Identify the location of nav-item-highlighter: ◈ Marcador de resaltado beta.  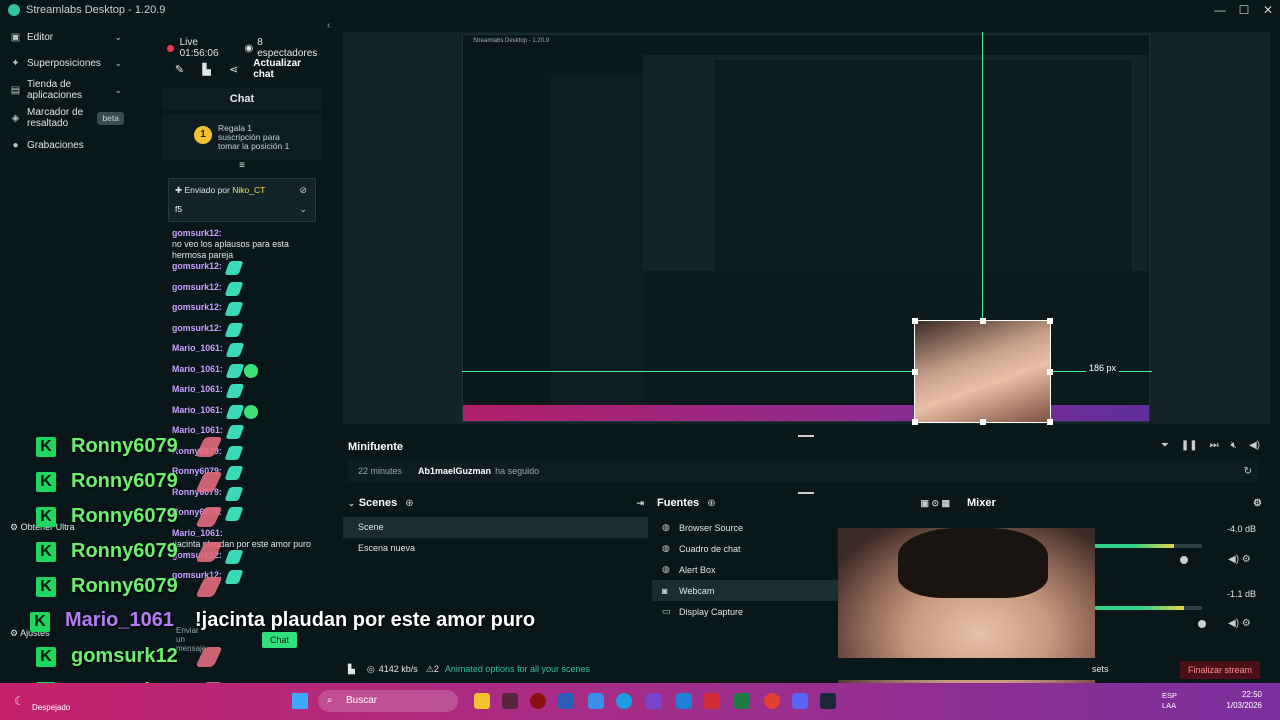
(65, 118).